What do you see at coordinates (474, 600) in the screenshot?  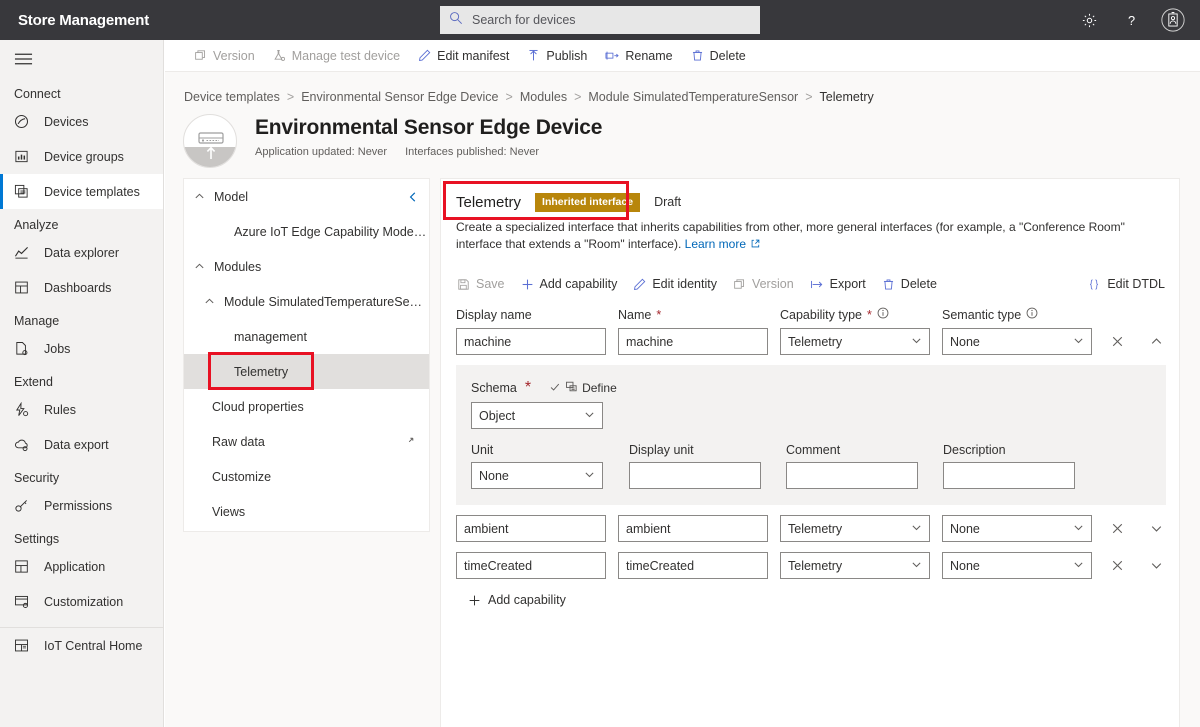 I see `add-plus-icon` at bounding box center [474, 600].